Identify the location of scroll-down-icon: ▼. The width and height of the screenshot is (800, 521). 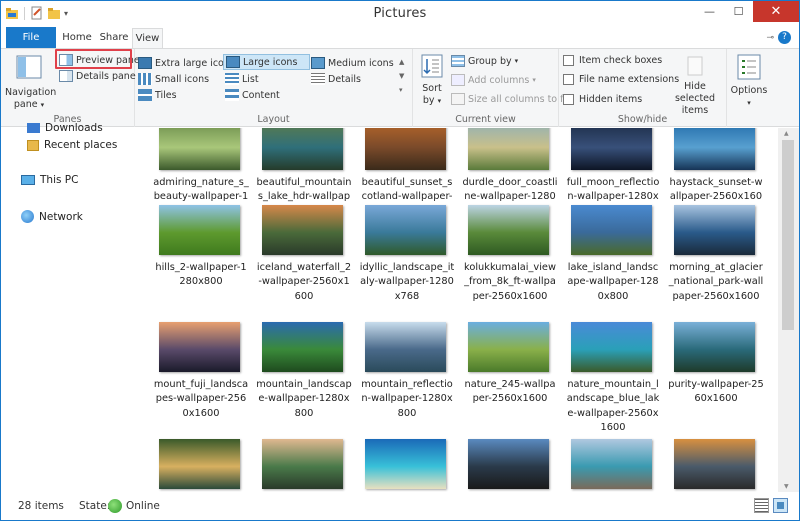
(786, 486).